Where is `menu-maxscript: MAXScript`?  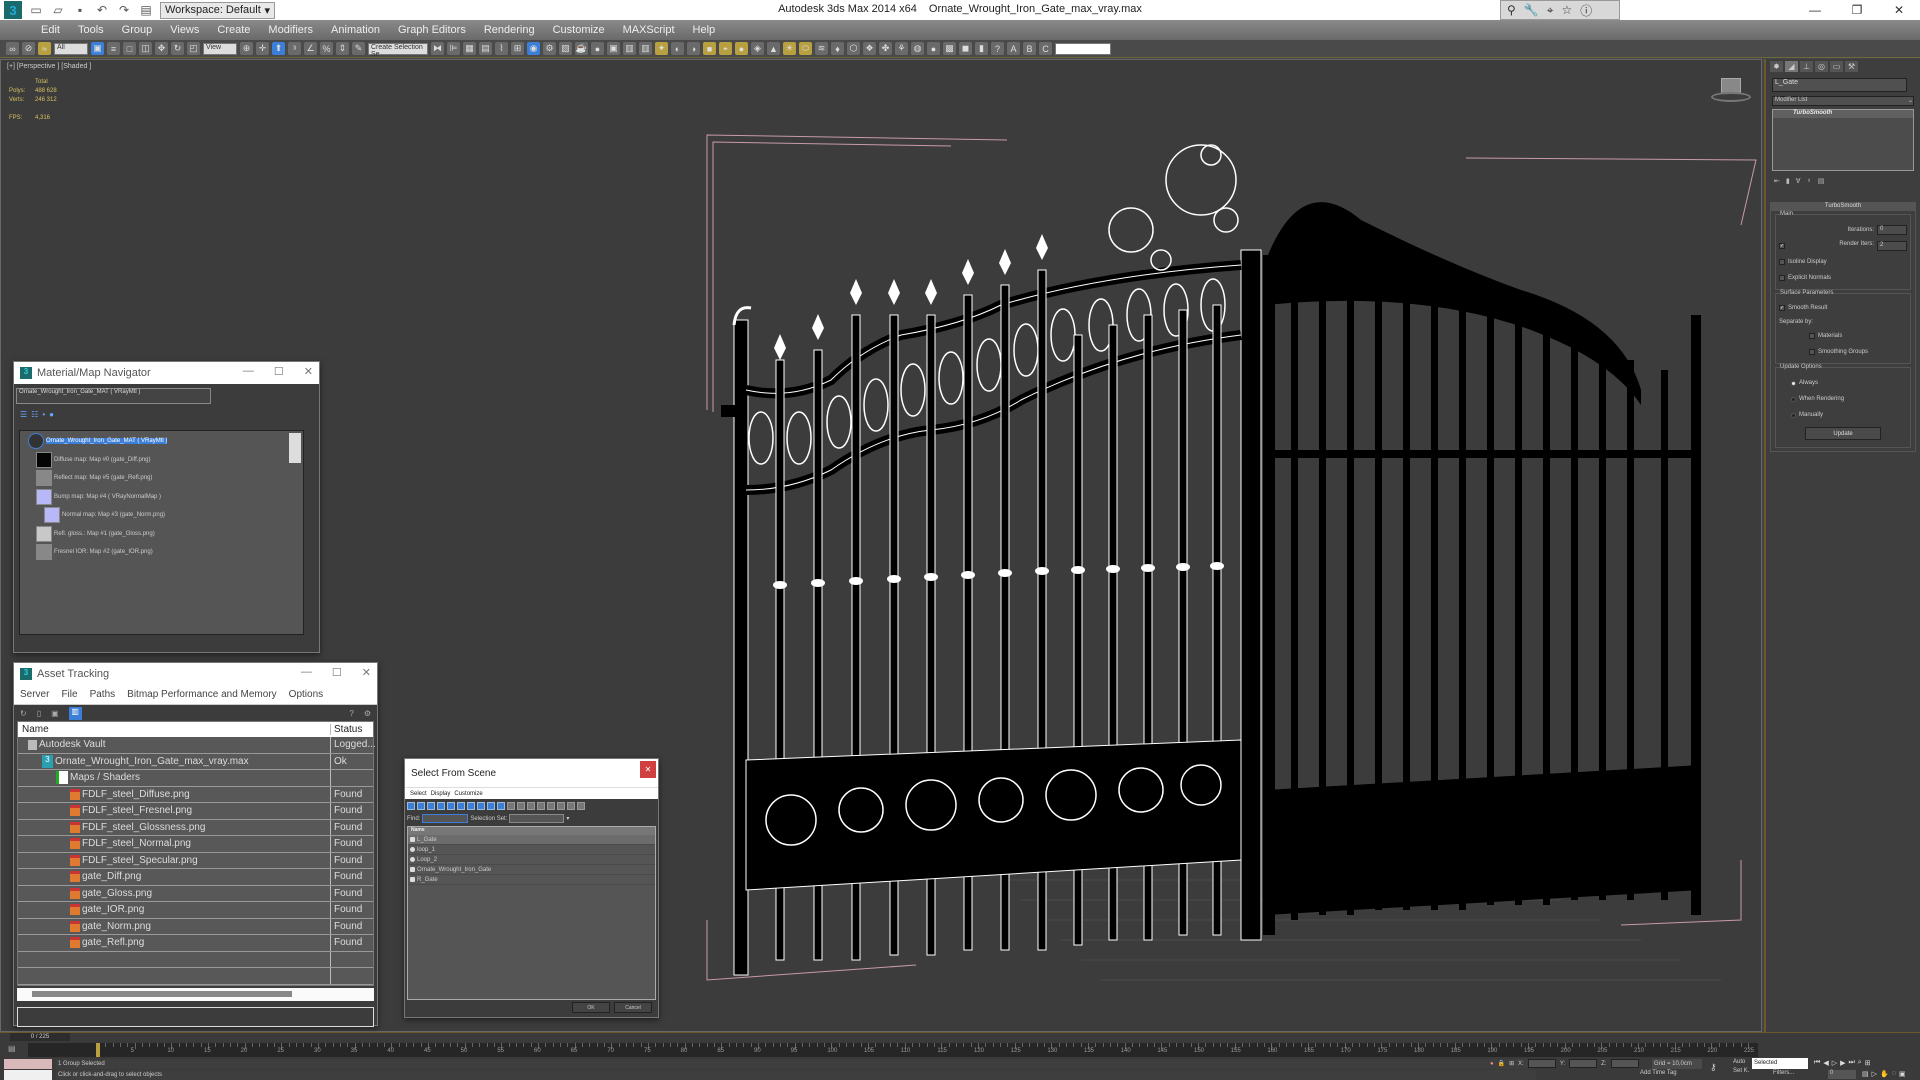
menu-maxscript: MAXScript is located at coordinates (649, 30).